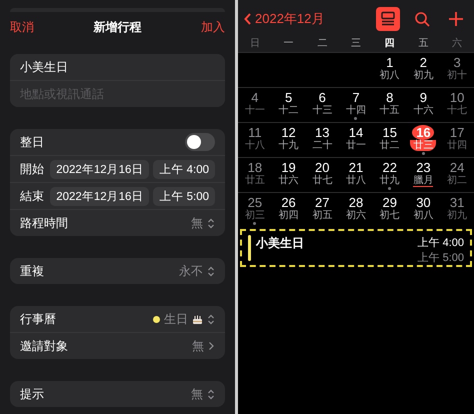 The image size is (474, 414). What do you see at coordinates (423, 174) in the screenshot?
I see `calendar-day: 23 臘月` at bounding box center [423, 174].